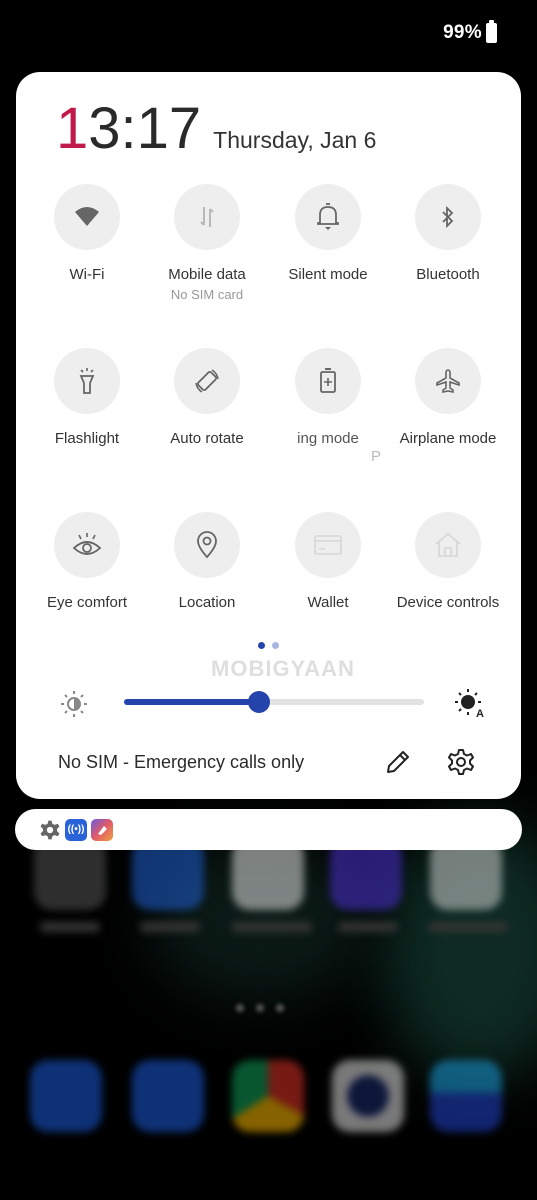  I want to click on tile-bluetooth-button, so click(448, 217).